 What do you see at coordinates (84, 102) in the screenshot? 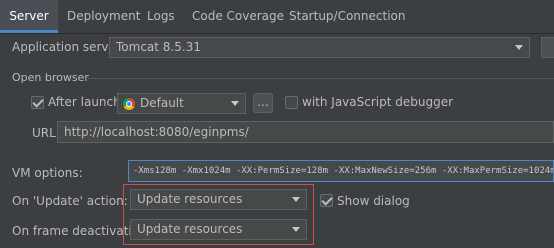
I see `after-launch-label: After launch` at bounding box center [84, 102].